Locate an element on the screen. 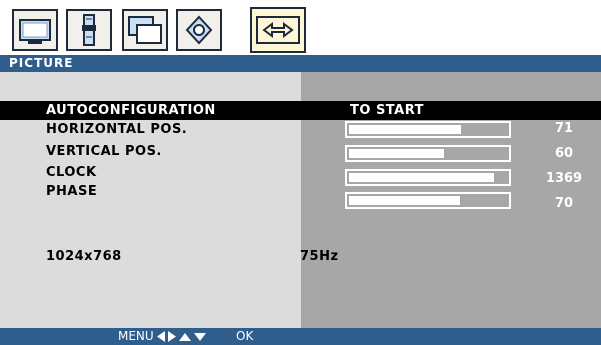 The image size is (601, 345). menu-item-clock: CLOCK is located at coordinates (71, 172).